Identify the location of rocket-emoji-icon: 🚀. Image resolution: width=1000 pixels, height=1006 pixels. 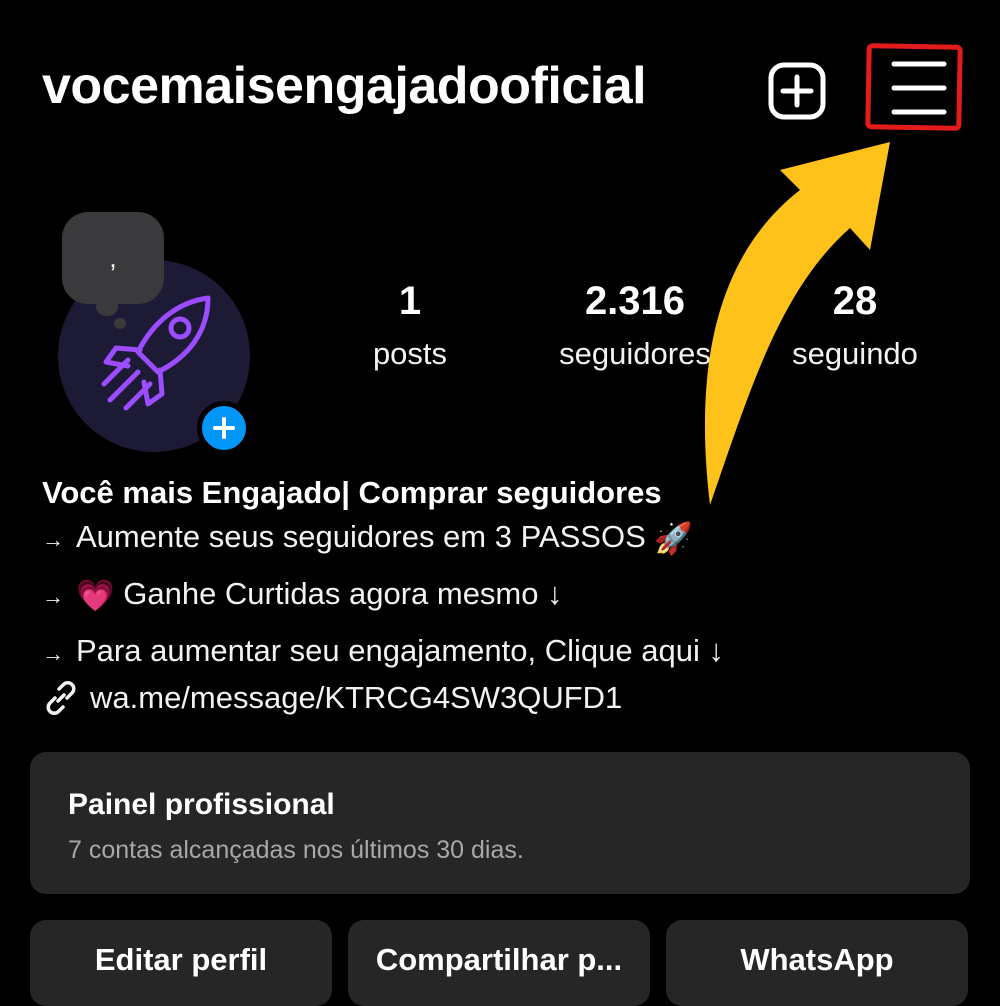
(674, 539).